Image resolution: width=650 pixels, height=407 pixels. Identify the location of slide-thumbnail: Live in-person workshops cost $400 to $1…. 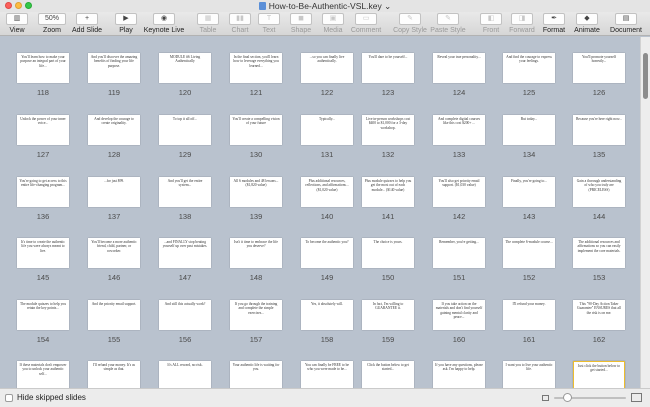
(388, 130).